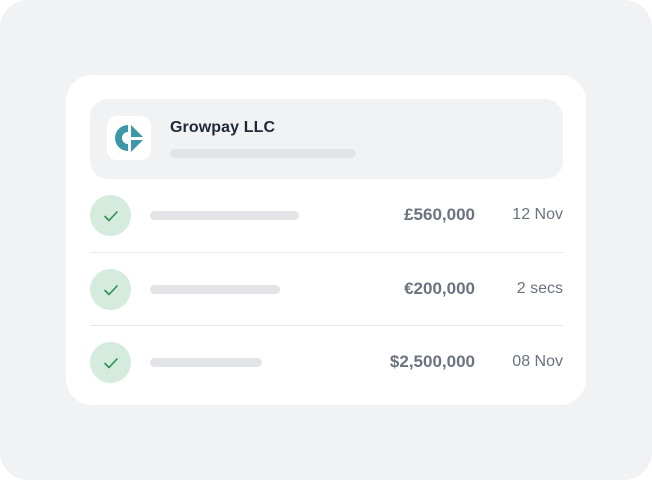 This screenshot has width=652, height=480. Describe the element at coordinates (263, 153) in the screenshot. I see `company-placeholder-bar` at that location.